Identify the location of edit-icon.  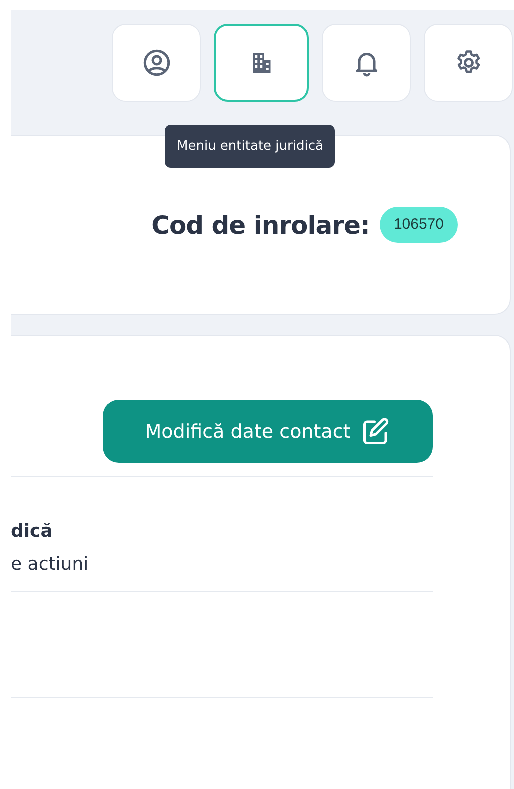
(375, 431).